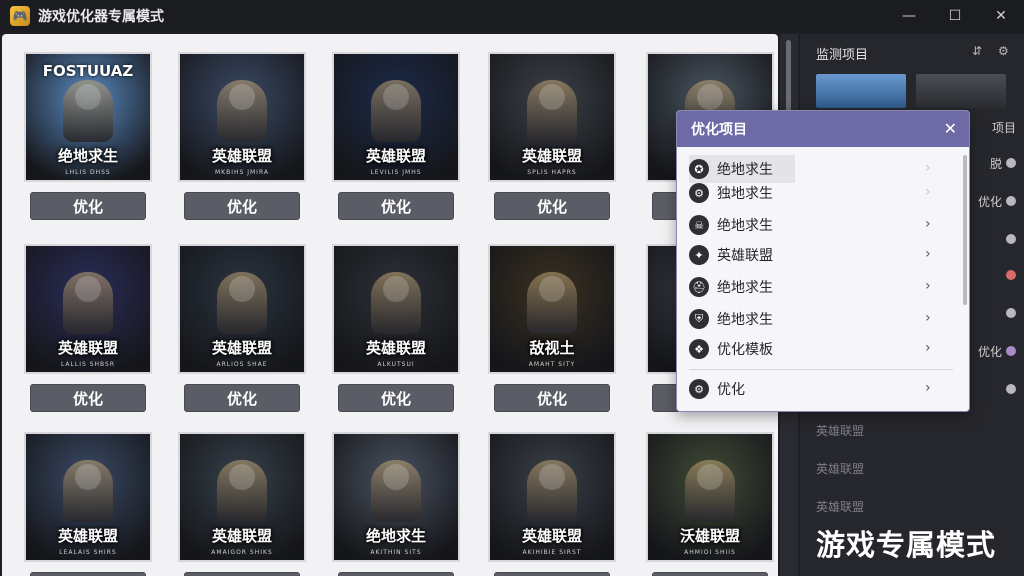 This screenshot has height=576, width=1024. I want to click on thumbnail-pubg, so click(861, 91).